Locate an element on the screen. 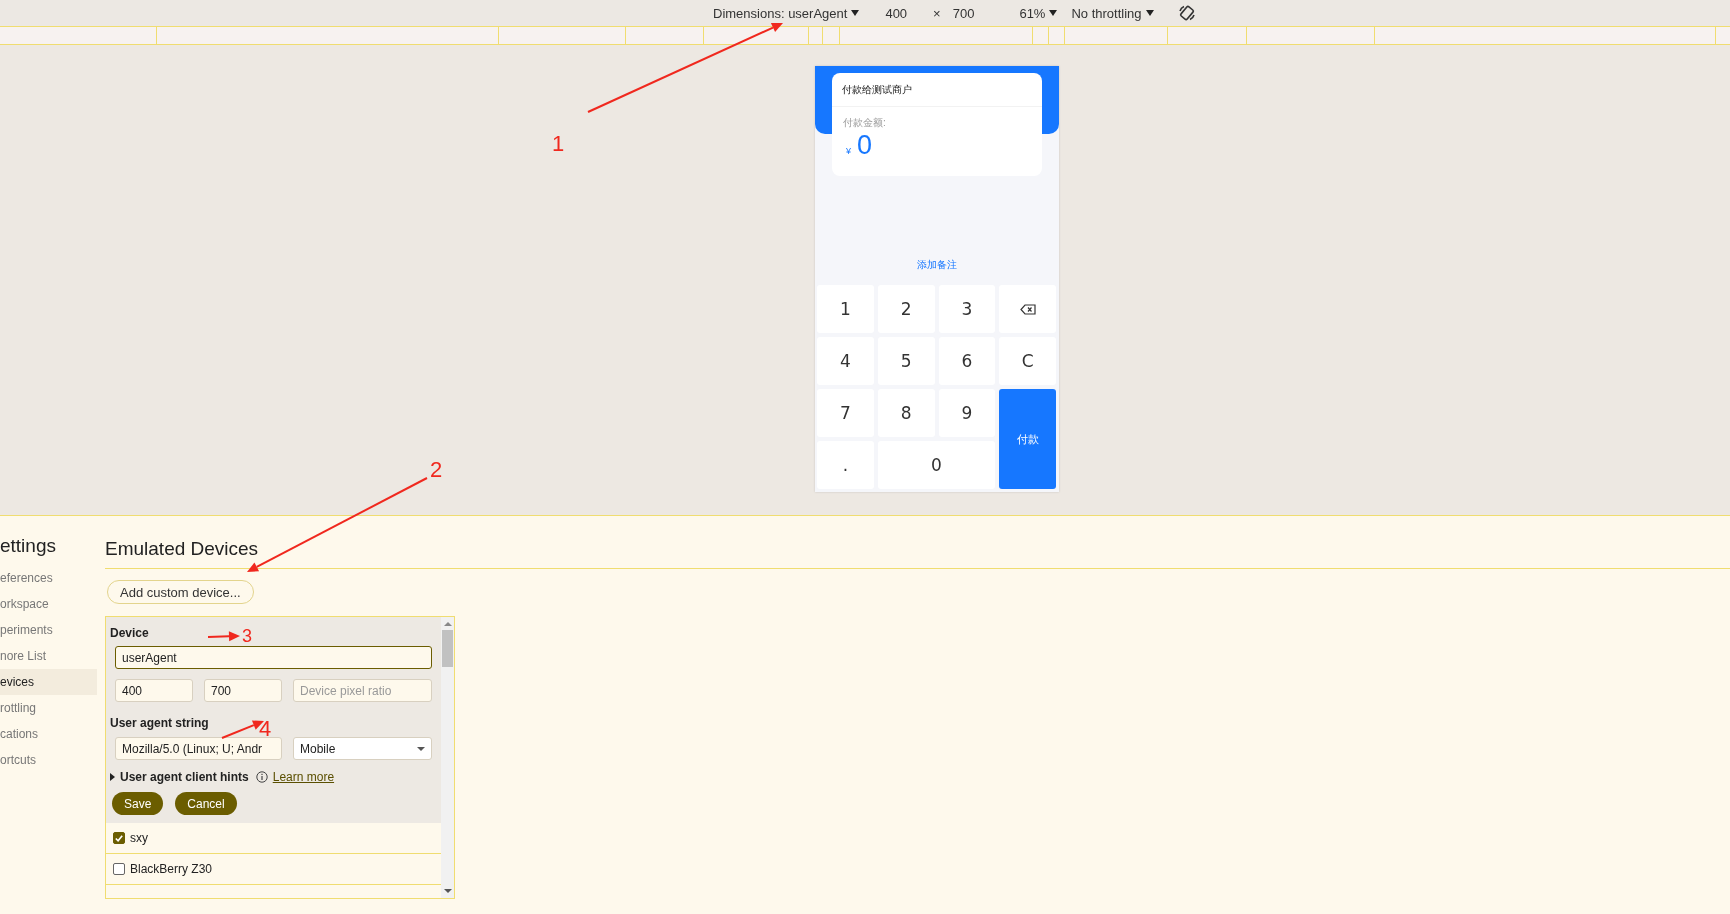 Image resolution: width=1730 pixels, height=914 pixels. user-agent-label: User agent string is located at coordinates (159, 724).